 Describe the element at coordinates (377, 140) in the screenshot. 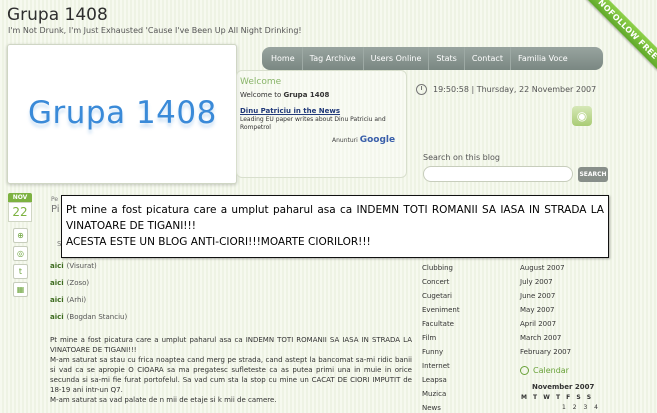

I see `google-logo: Google` at that location.